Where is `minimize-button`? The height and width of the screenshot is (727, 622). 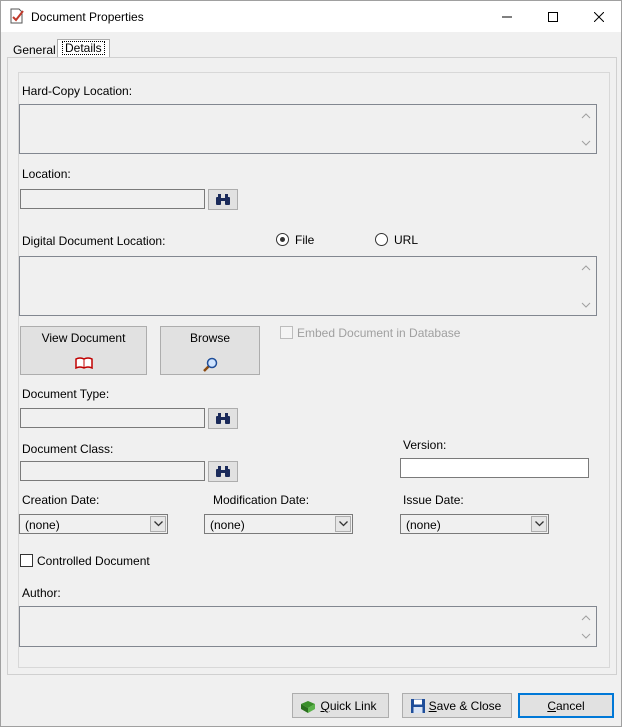
minimize-button is located at coordinates (507, 16).